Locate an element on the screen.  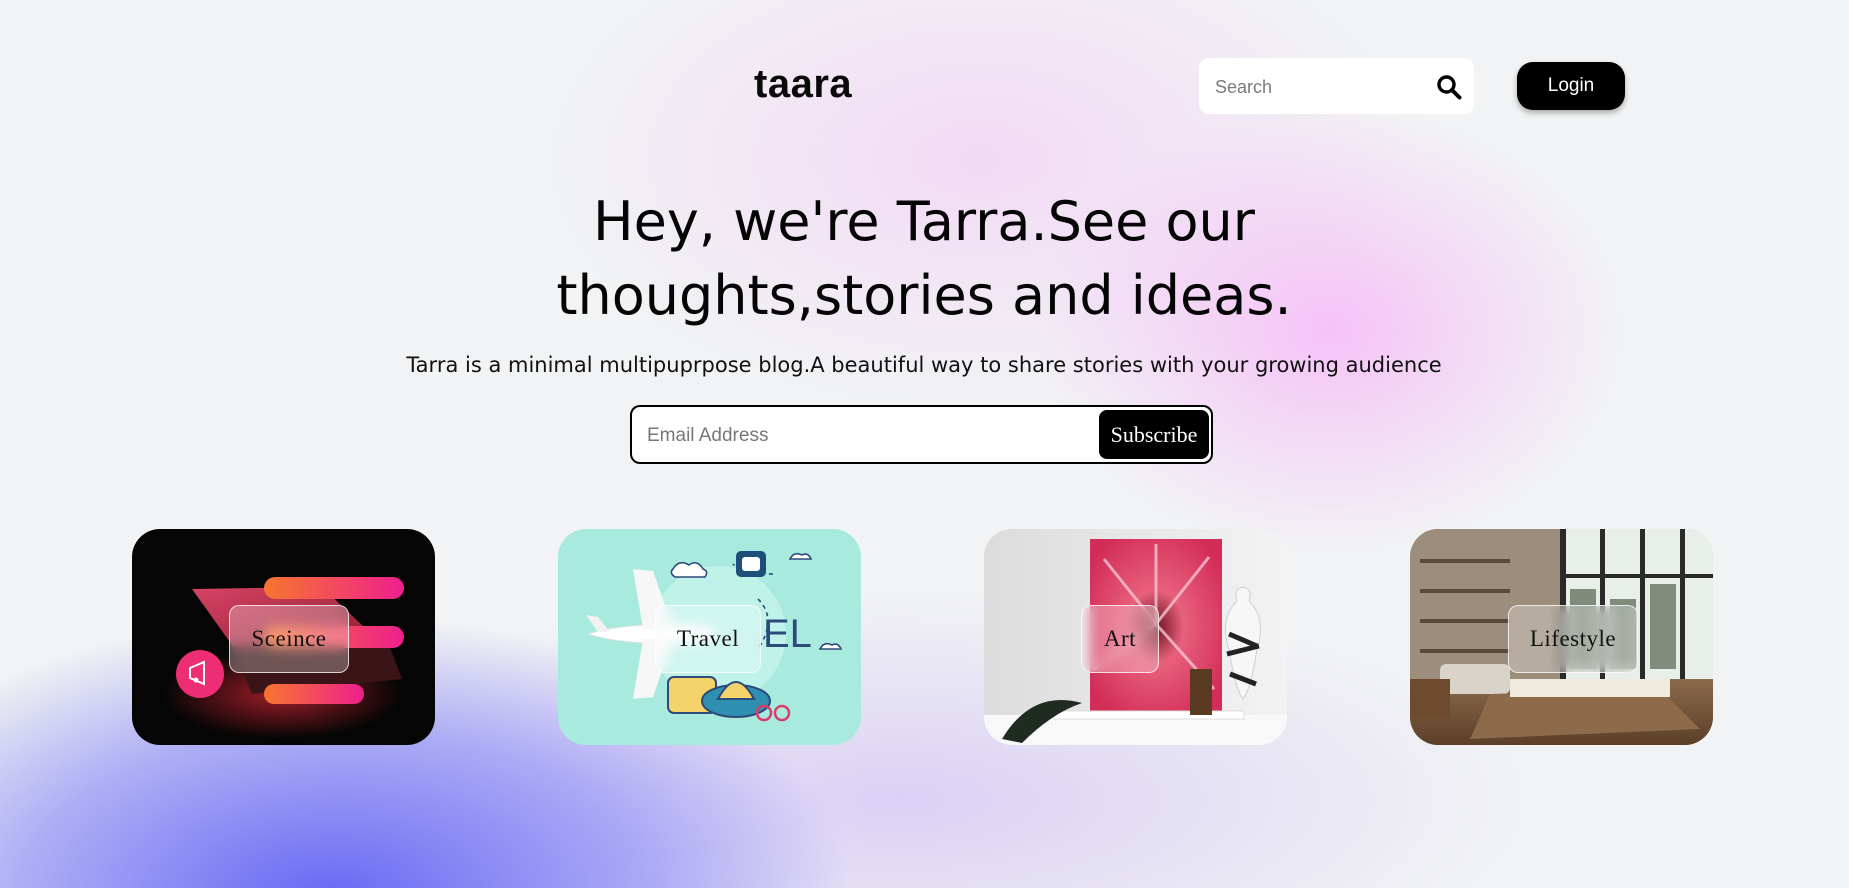
subscribe-button: Subscribe is located at coordinates (1154, 434).